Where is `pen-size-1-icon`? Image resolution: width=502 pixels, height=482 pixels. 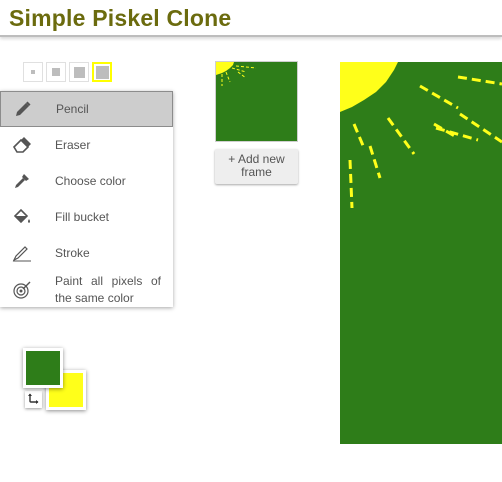 pen-size-1-icon is located at coordinates (33, 72).